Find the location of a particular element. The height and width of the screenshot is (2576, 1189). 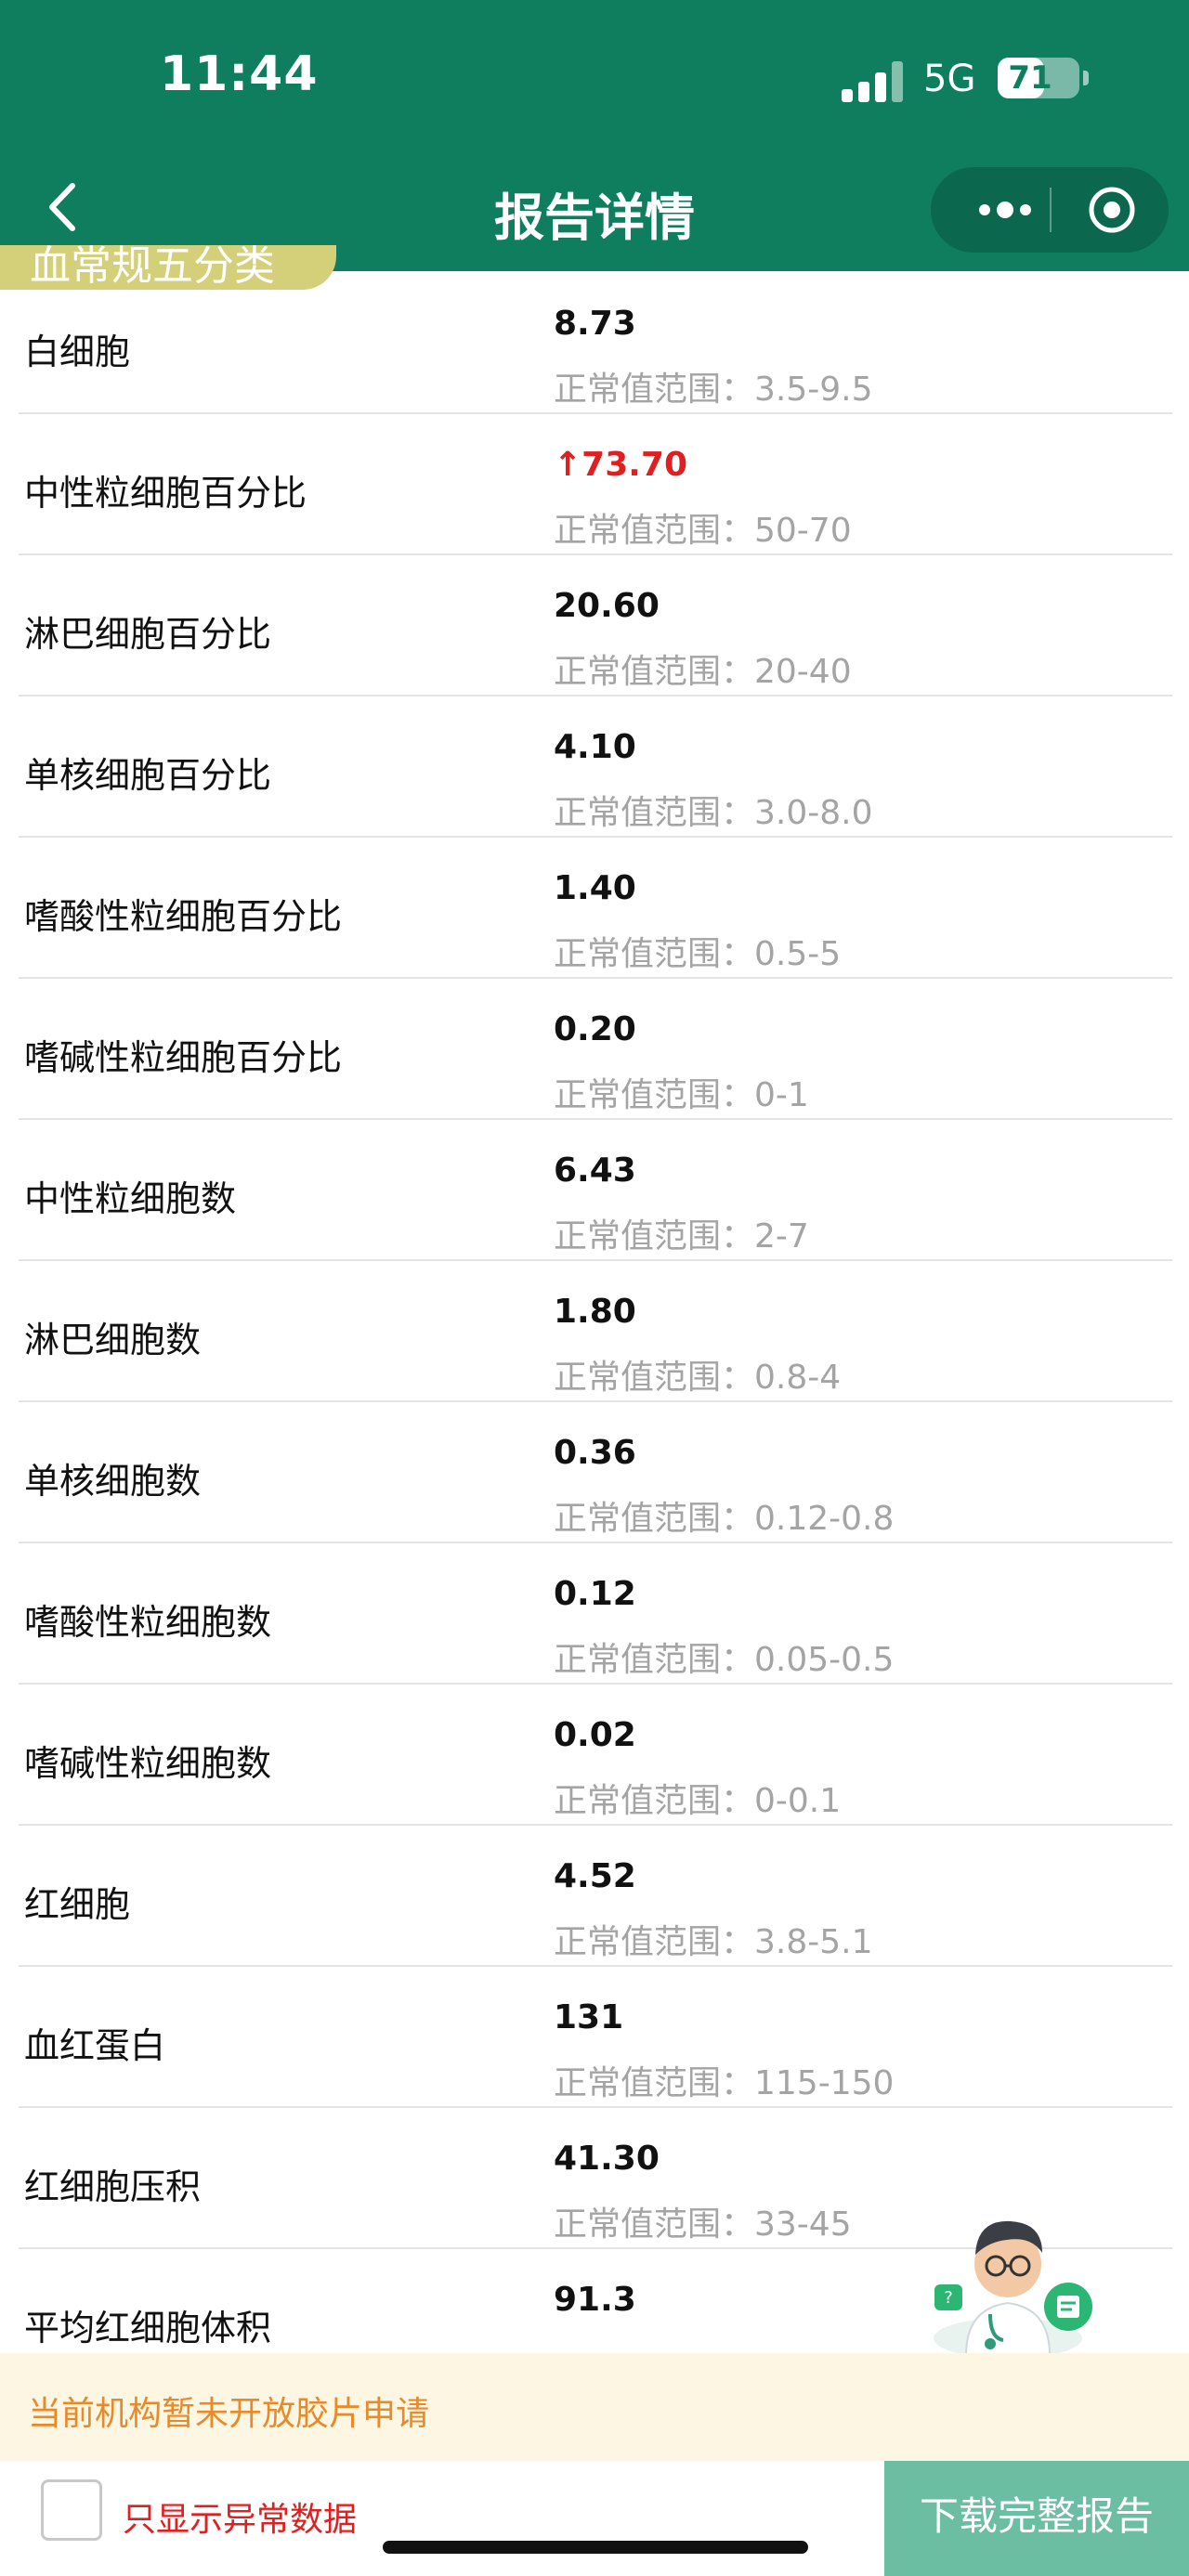

result-value: 131 is located at coordinates (589, 2017).